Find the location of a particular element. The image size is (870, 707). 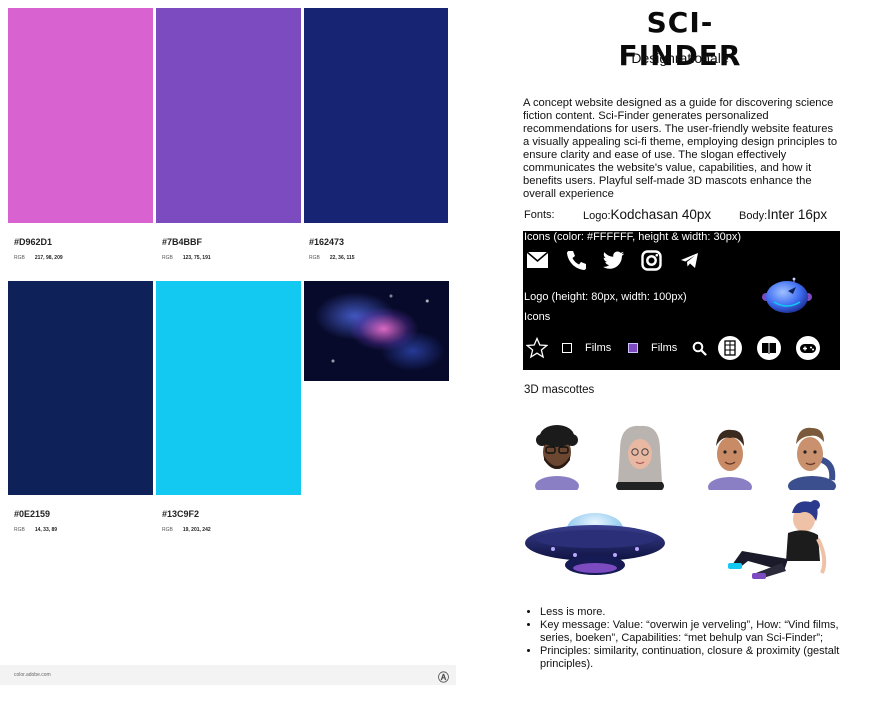

logo-font-value: Kodchasan 40px is located at coordinates (661, 214).